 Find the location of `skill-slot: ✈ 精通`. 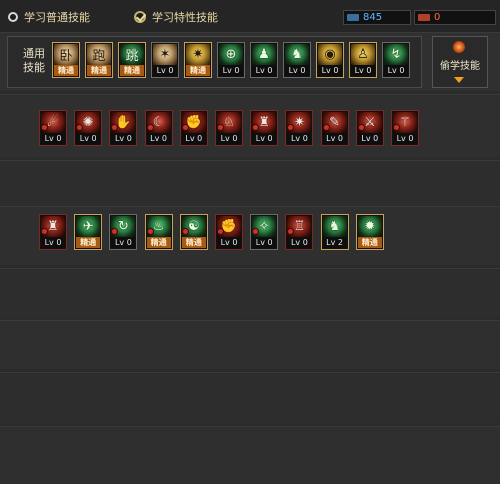

skill-slot: ✈ 精通 is located at coordinates (88, 232).